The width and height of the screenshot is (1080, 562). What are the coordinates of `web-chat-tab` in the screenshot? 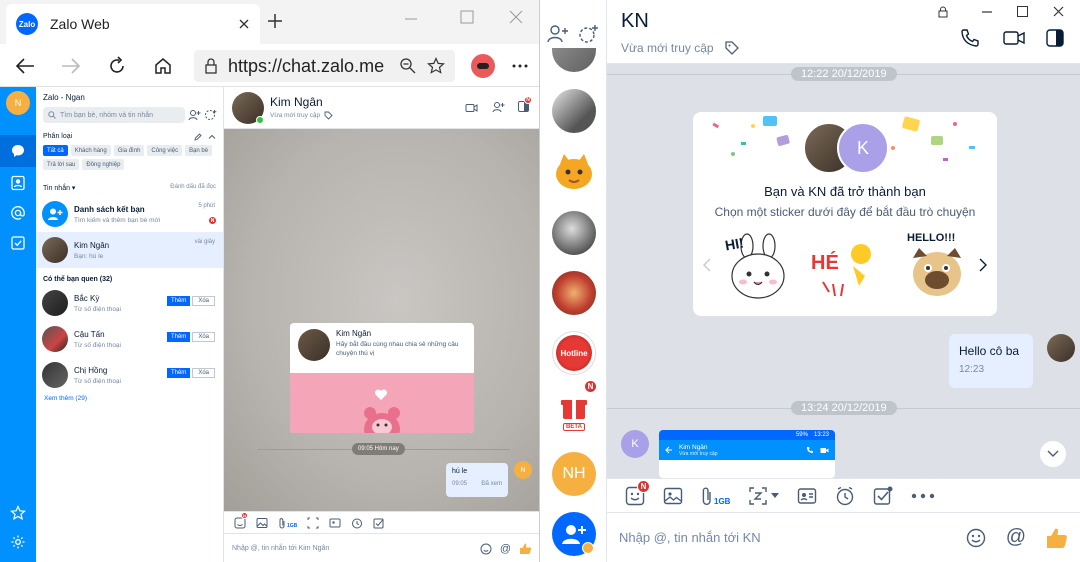 It's located at (18, 151).